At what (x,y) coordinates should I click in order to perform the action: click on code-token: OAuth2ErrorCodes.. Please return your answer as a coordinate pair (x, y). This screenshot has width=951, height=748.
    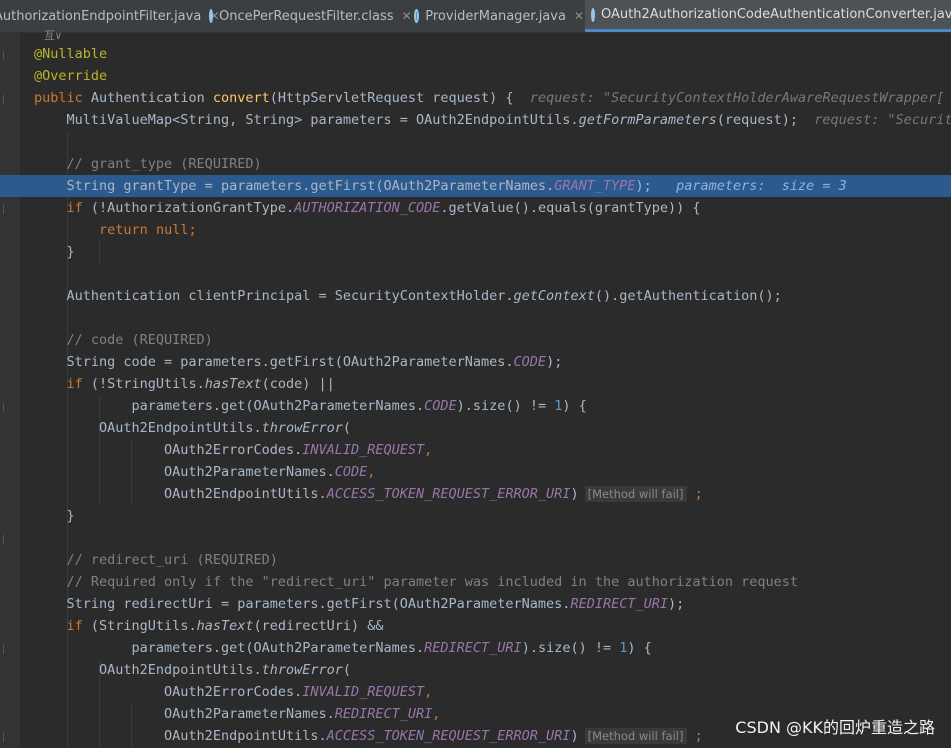
    Looking at the image, I should click on (233, 692).